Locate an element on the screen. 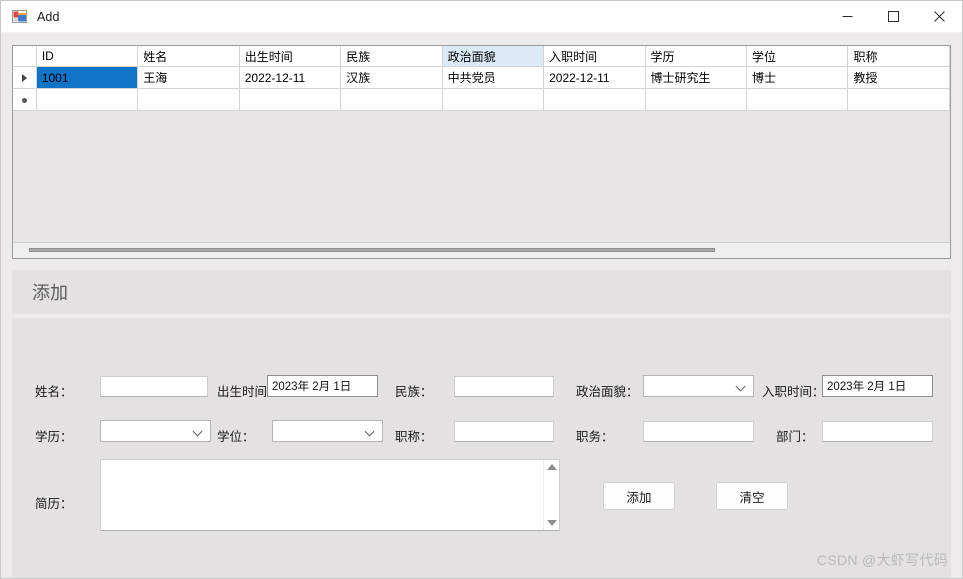 The image size is (963, 579). grid-cell-education: 博士研究生 is located at coordinates (696, 77).